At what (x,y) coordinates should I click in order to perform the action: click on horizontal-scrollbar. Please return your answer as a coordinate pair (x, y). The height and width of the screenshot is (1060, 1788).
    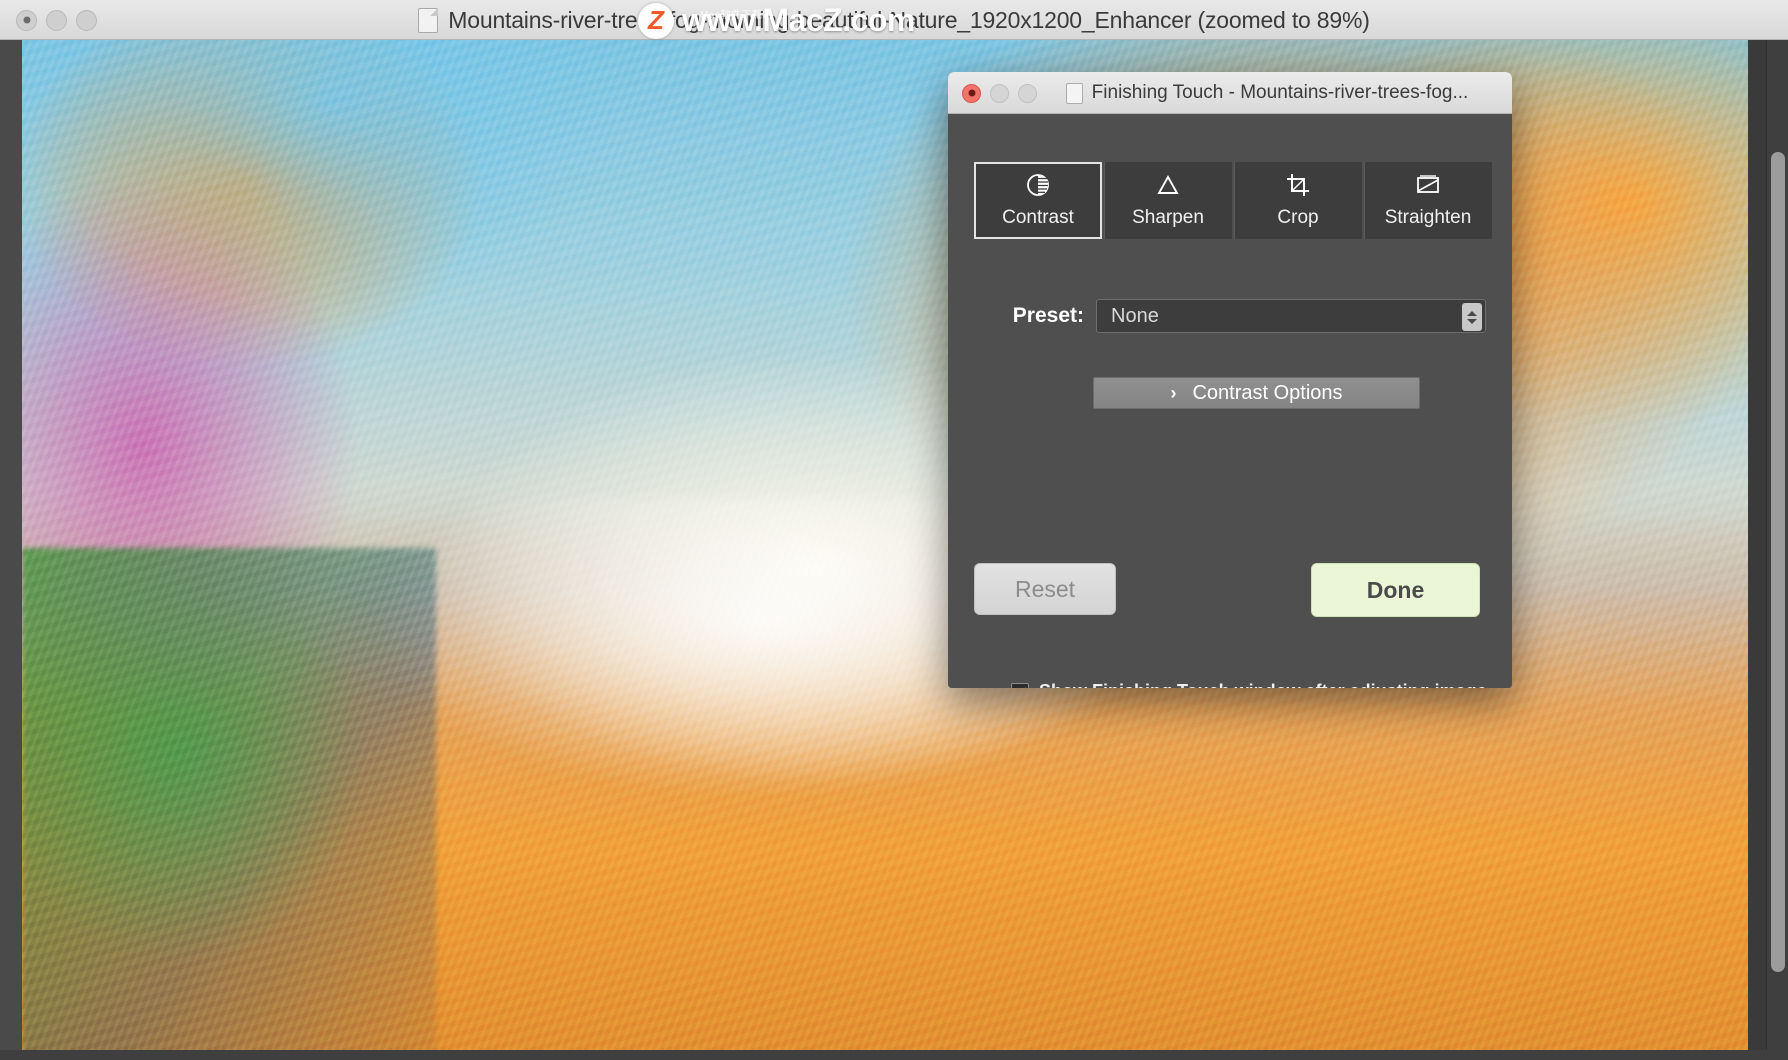
    Looking at the image, I should click on (894, 1055).